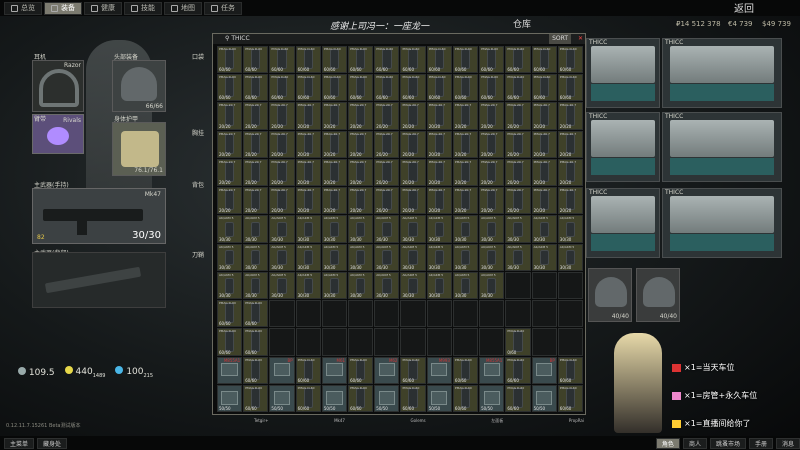 The height and width of the screenshot is (450, 800). Describe the element at coordinates (58, 86) in the screenshot. I see `headset-slot: Razor` at that location.